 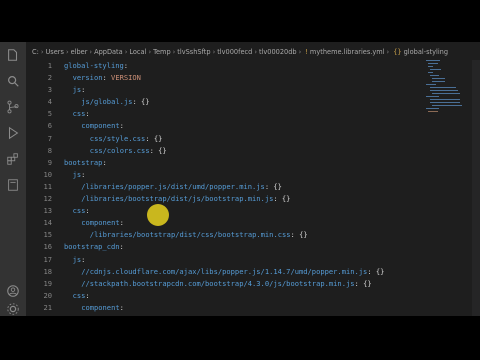 I want to click on breadcrumb-file: mytheme.libraries.yml, so click(x=347, y=52).